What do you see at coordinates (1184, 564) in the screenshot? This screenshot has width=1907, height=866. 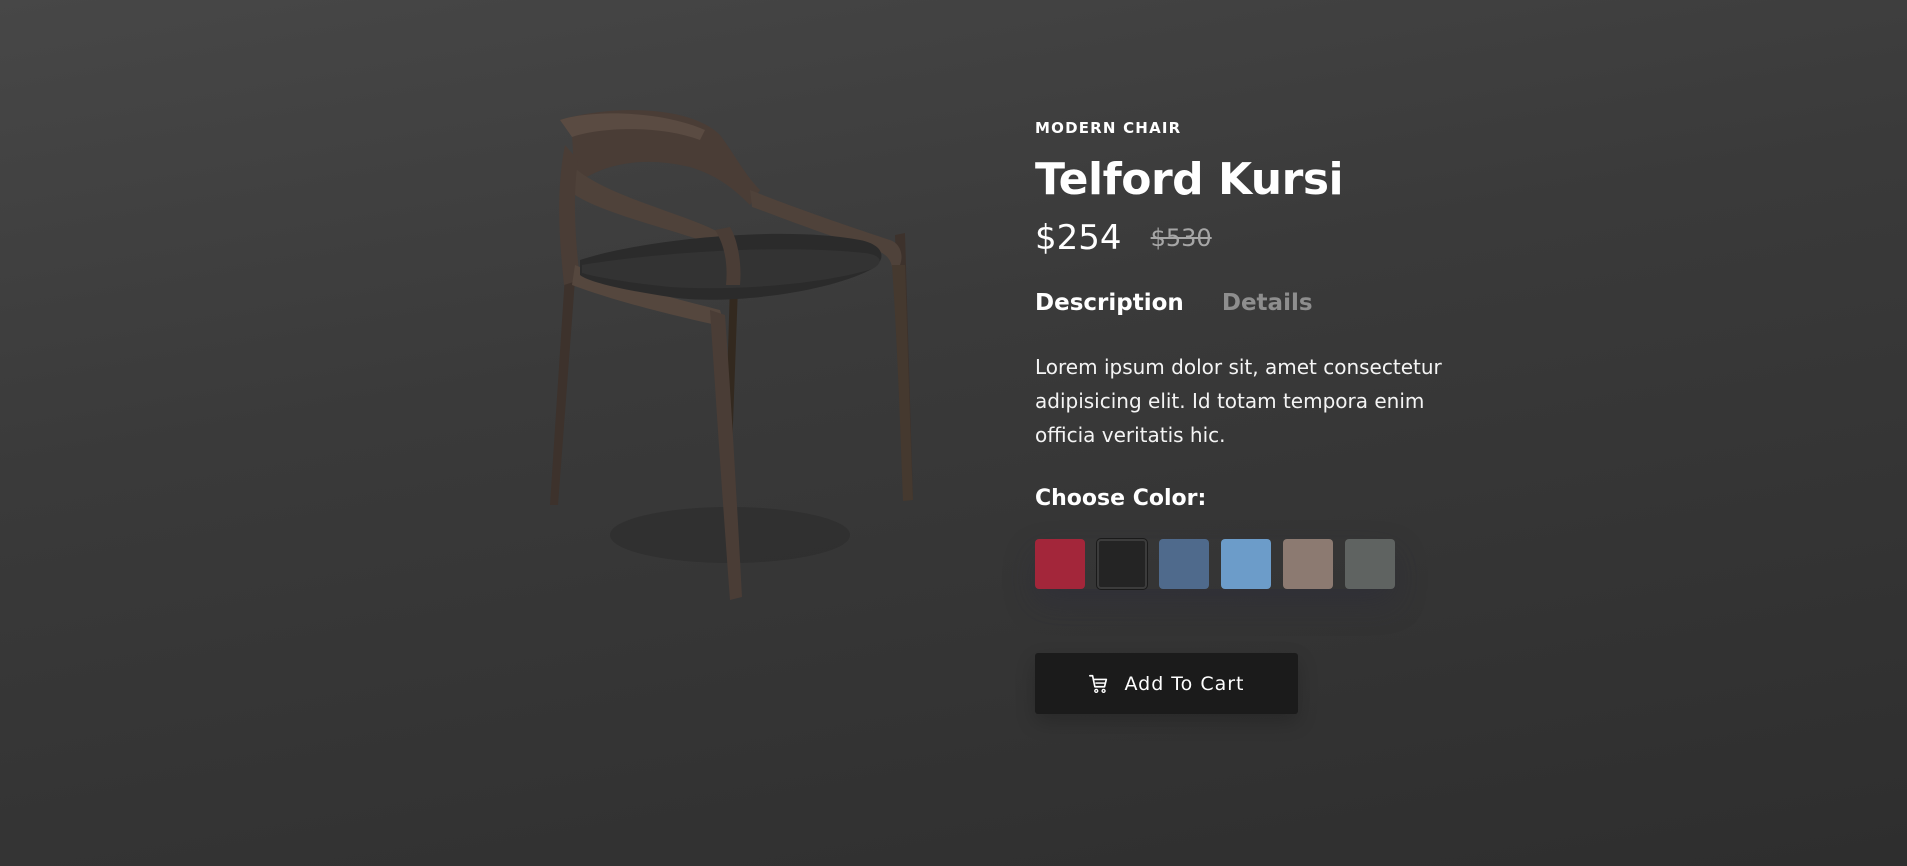 I see `color-swatch-denim` at bounding box center [1184, 564].